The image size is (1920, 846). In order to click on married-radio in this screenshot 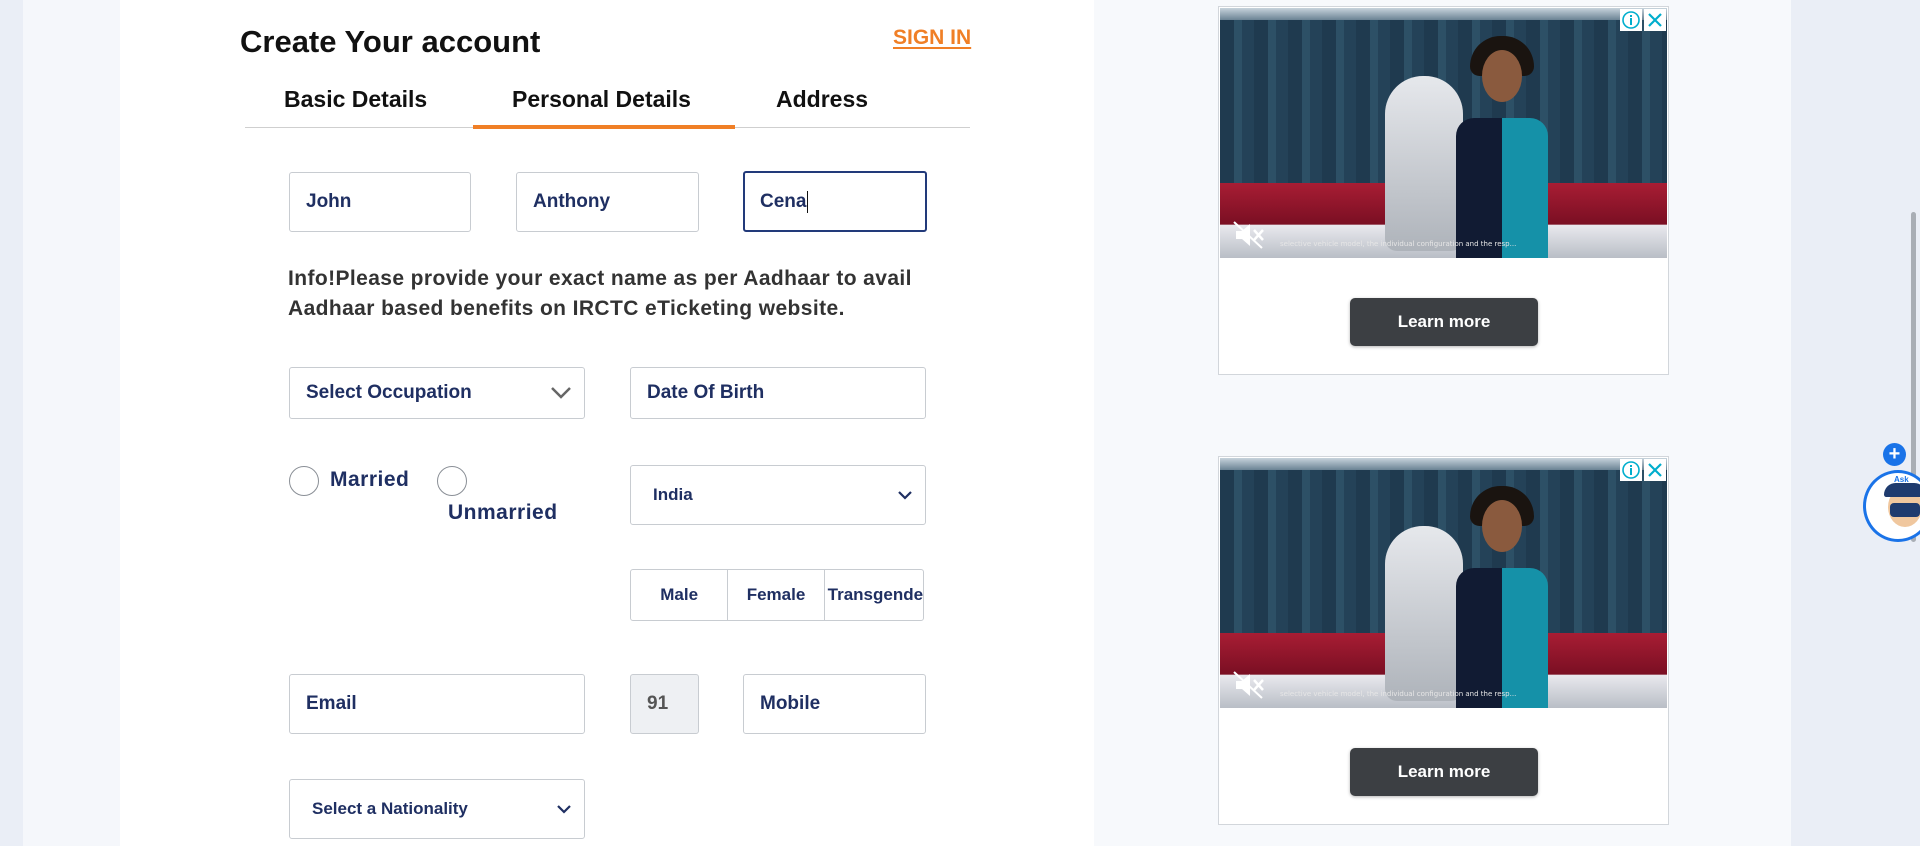, I will do `click(304, 481)`.